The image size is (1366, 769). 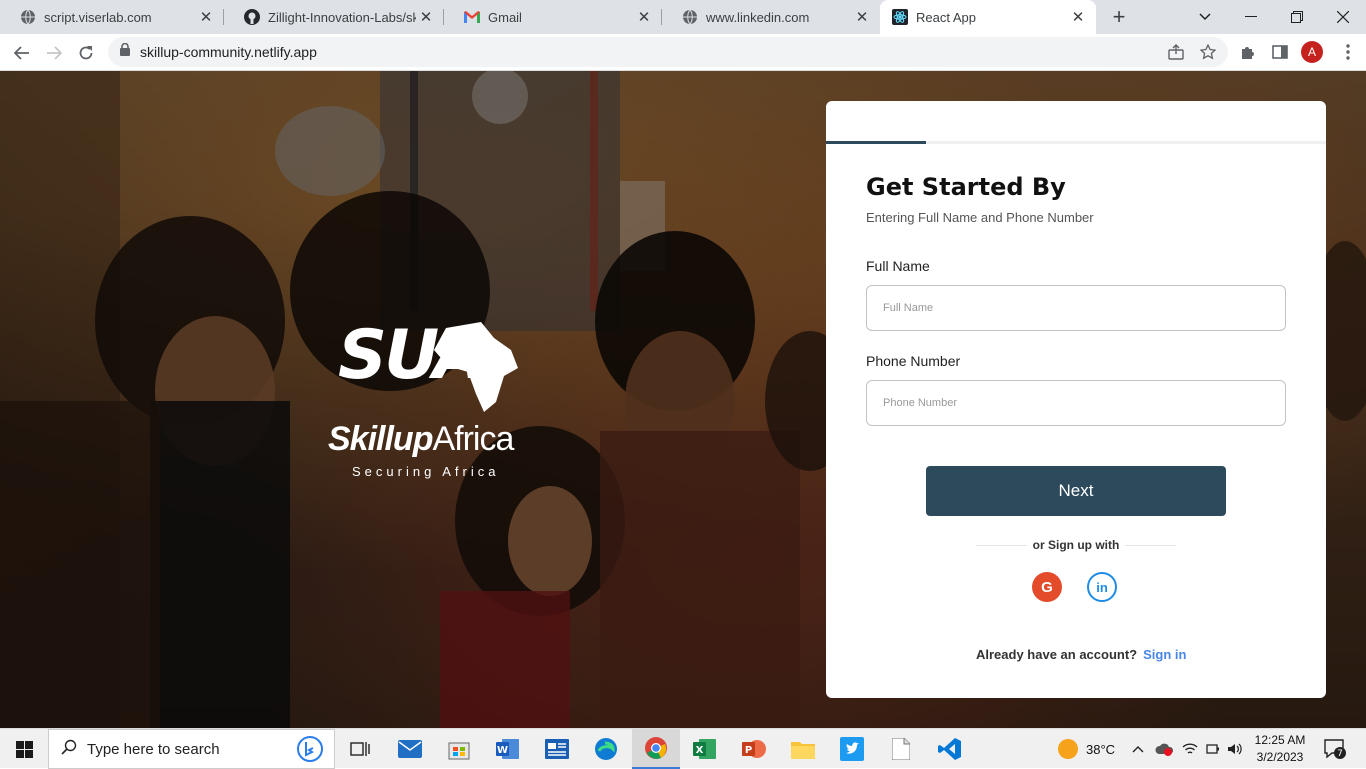 I want to click on notification-center-icon: 7, so click(x=1335, y=749).